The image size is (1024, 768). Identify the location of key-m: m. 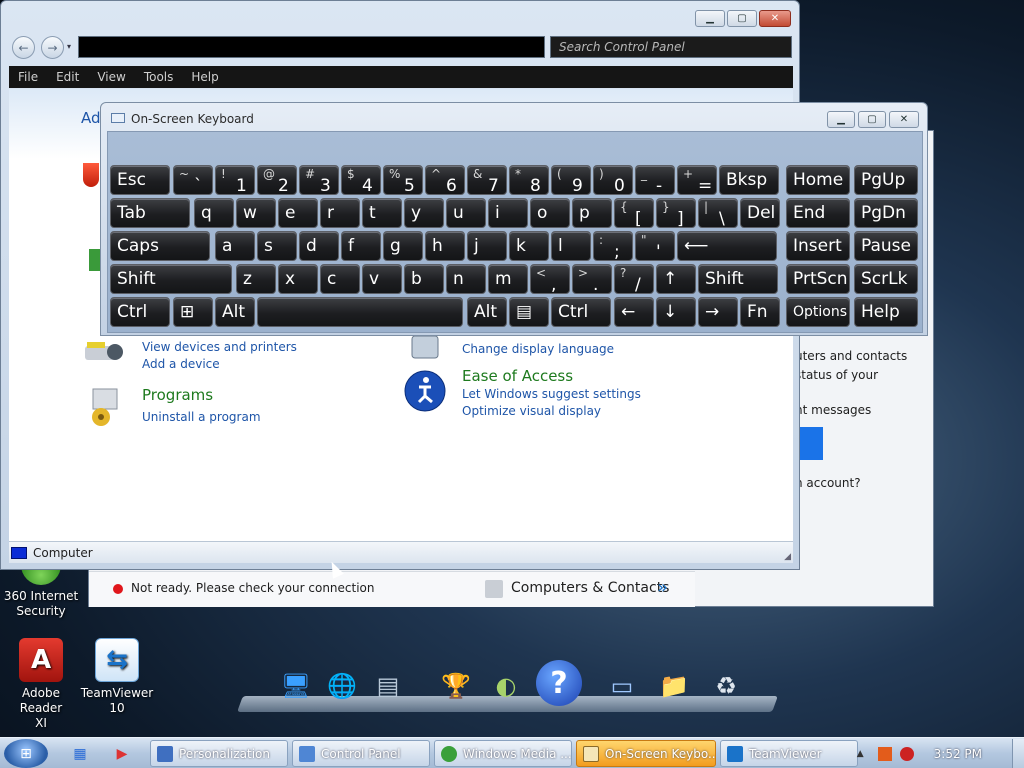
(508, 279).